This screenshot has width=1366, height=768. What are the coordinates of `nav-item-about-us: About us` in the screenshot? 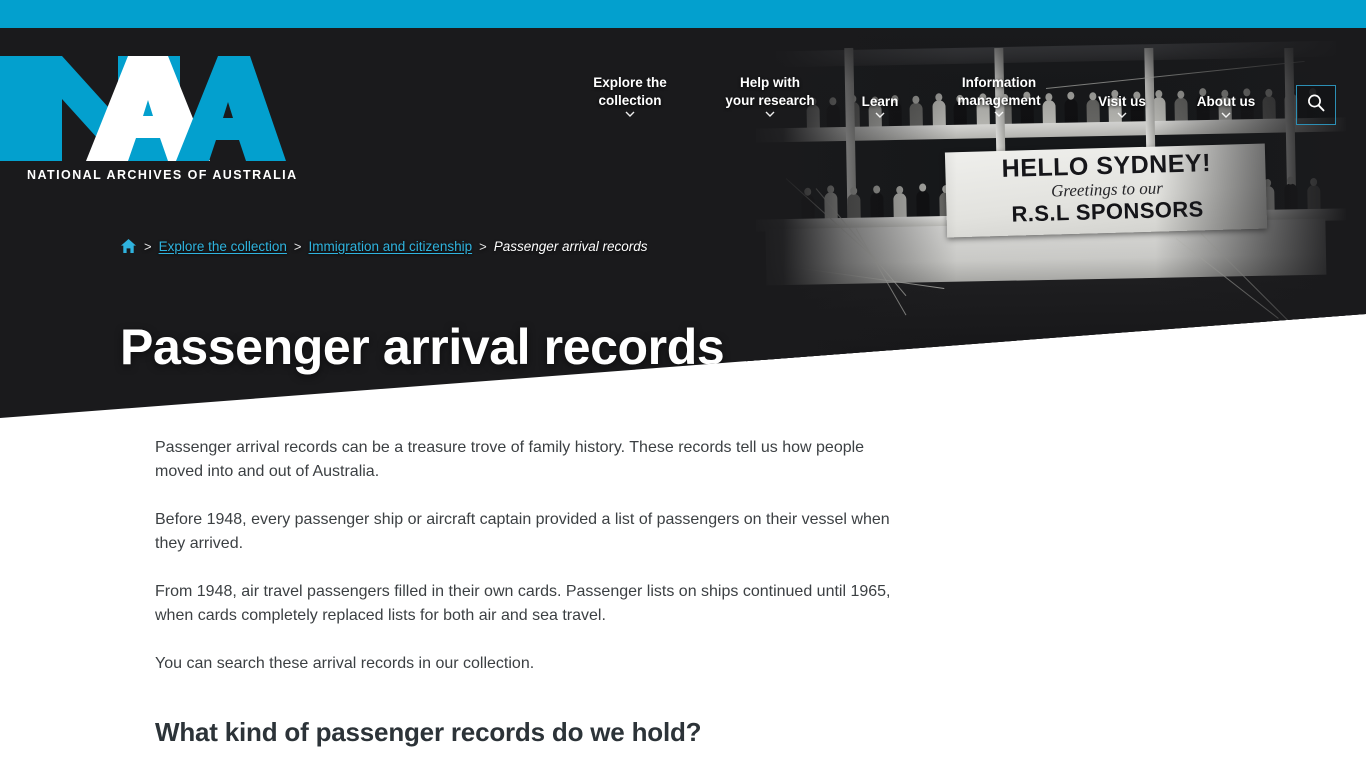 It's located at (1226, 105).